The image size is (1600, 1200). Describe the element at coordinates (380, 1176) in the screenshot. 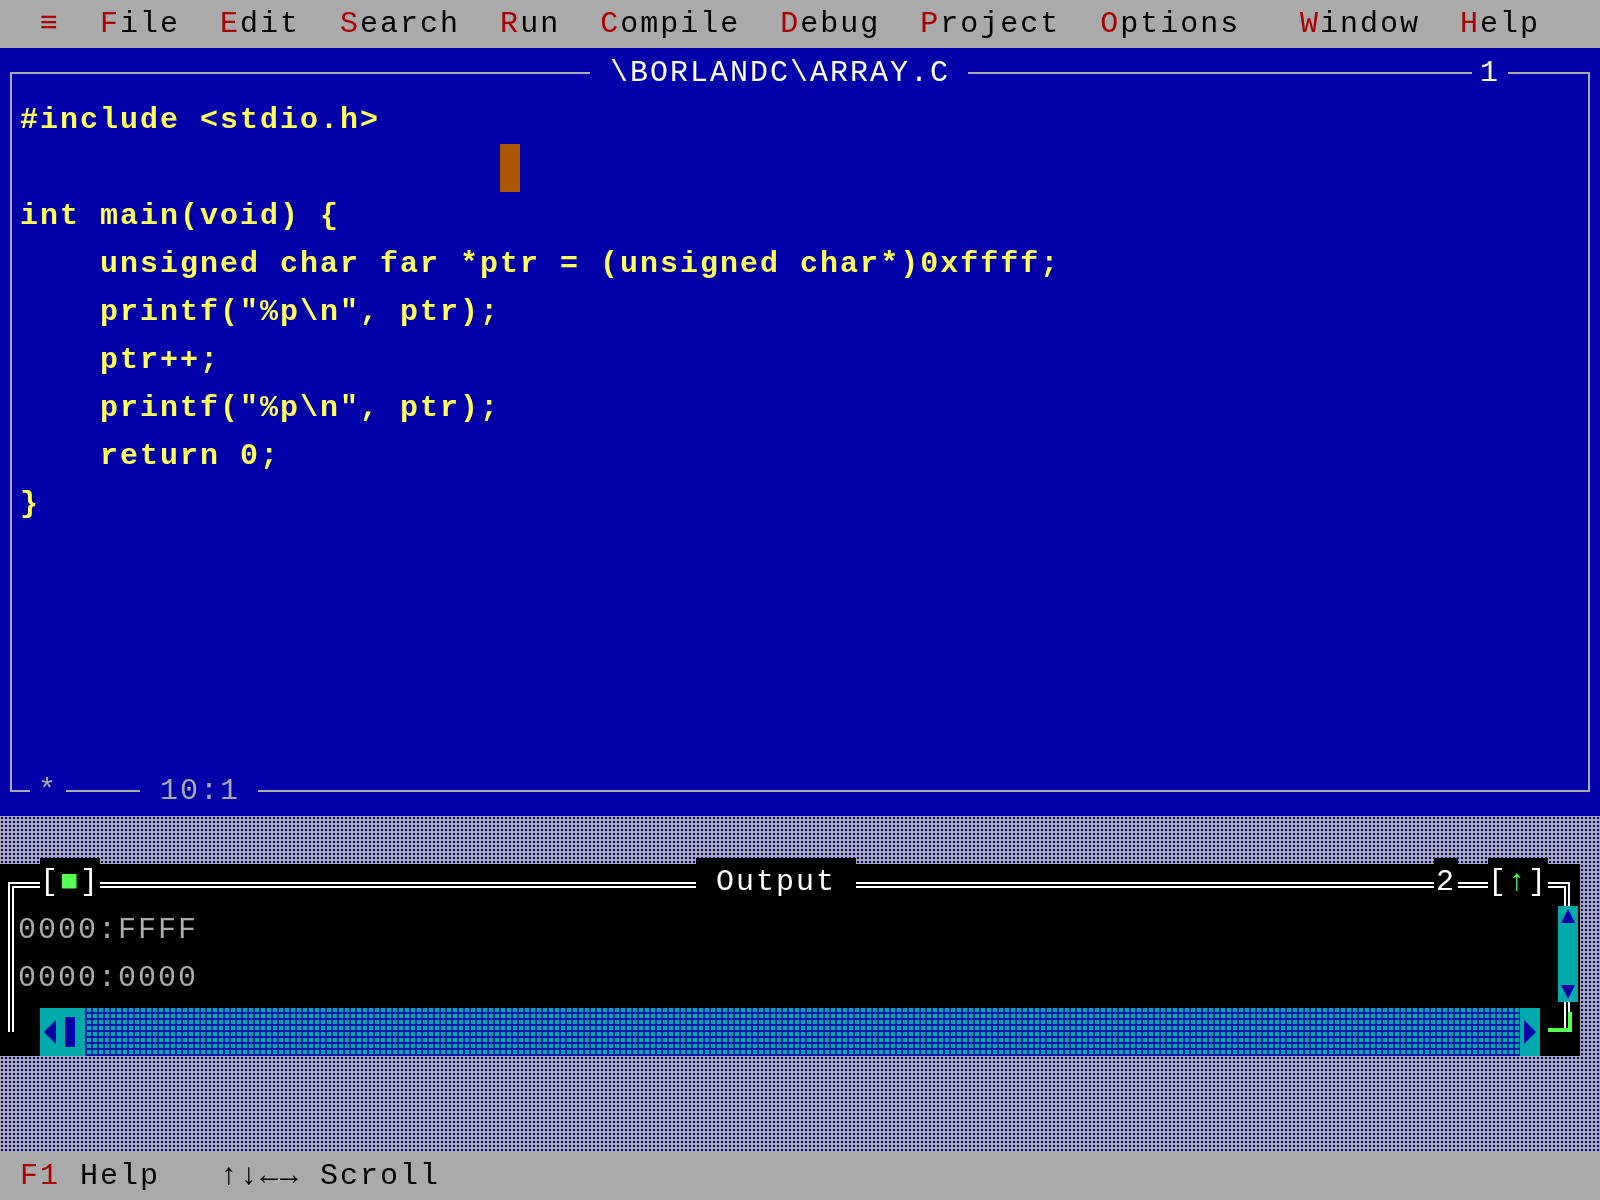

I see `status-text: Scroll` at that location.